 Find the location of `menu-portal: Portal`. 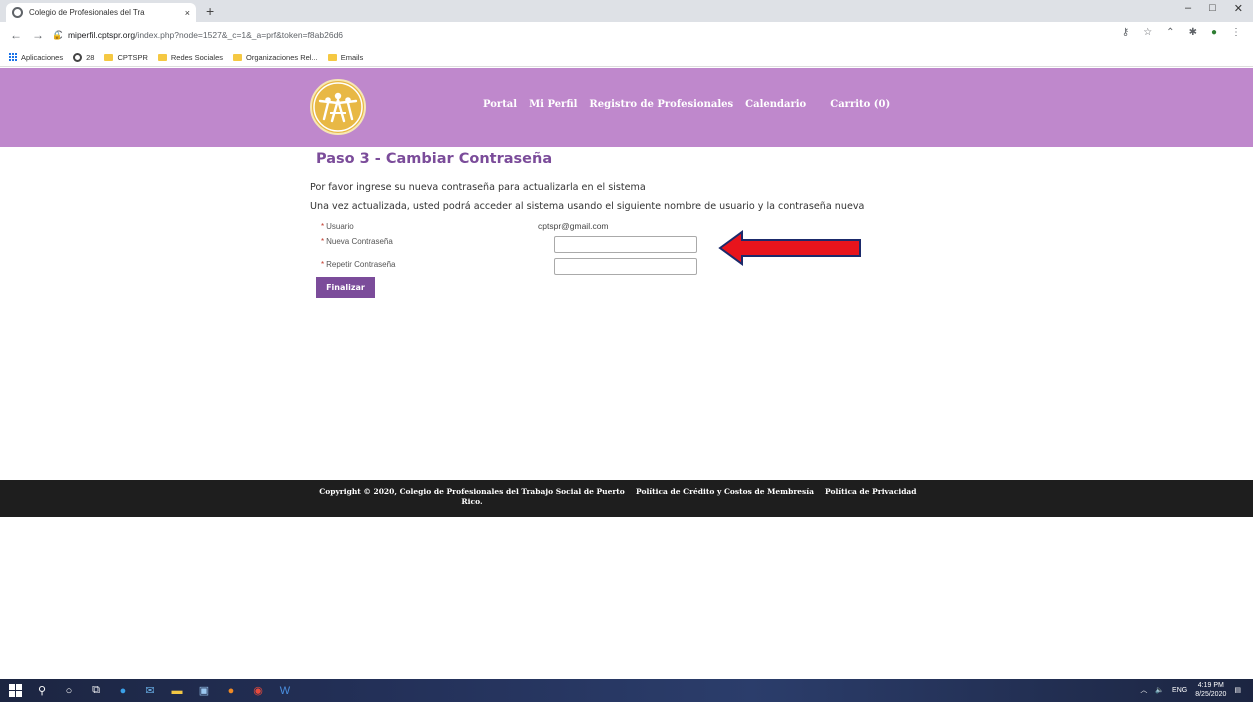

menu-portal: Portal is located at coordinates (500, 104).